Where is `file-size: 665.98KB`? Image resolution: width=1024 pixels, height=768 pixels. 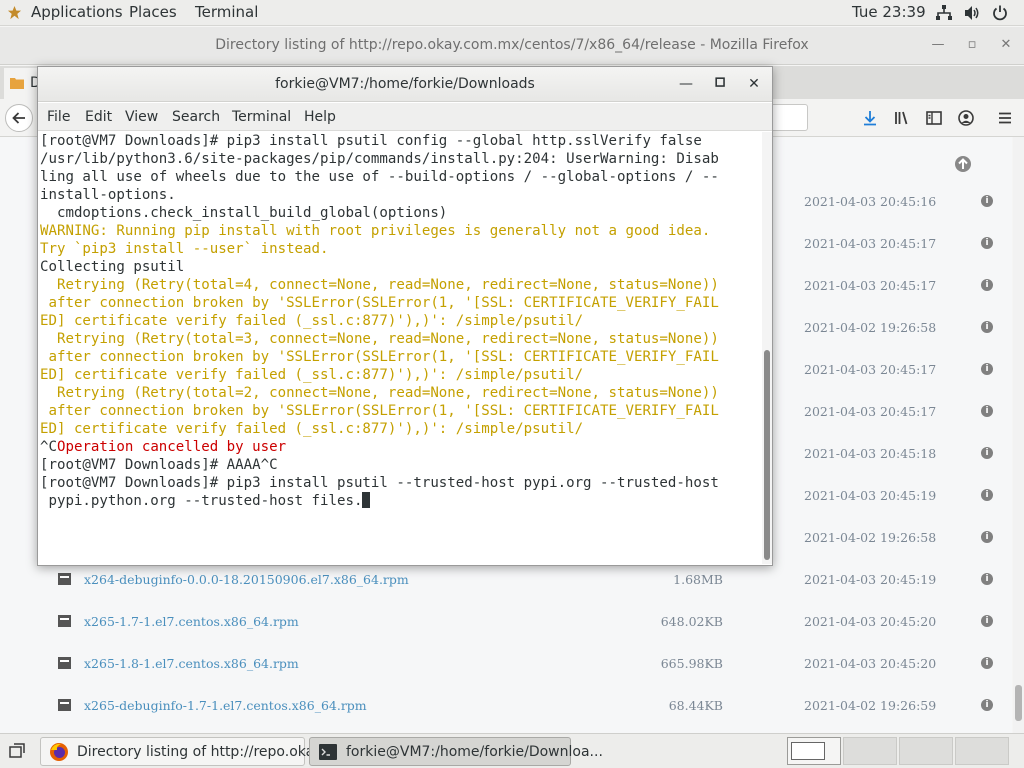 file-size: 665.98KB is located at coordinates (691, 663).